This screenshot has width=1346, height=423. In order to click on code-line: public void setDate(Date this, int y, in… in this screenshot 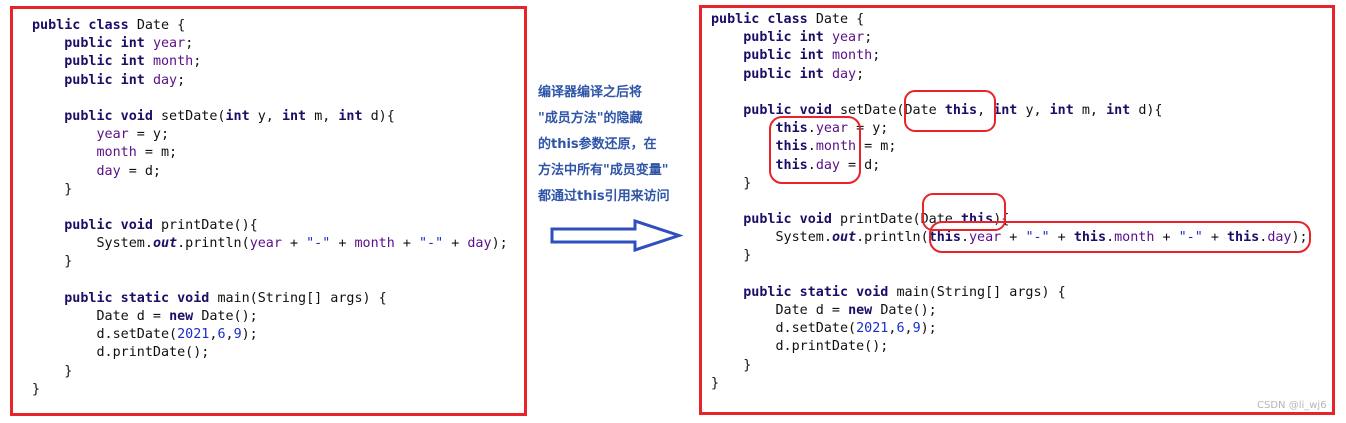, I will do `click(1009, 111)`.